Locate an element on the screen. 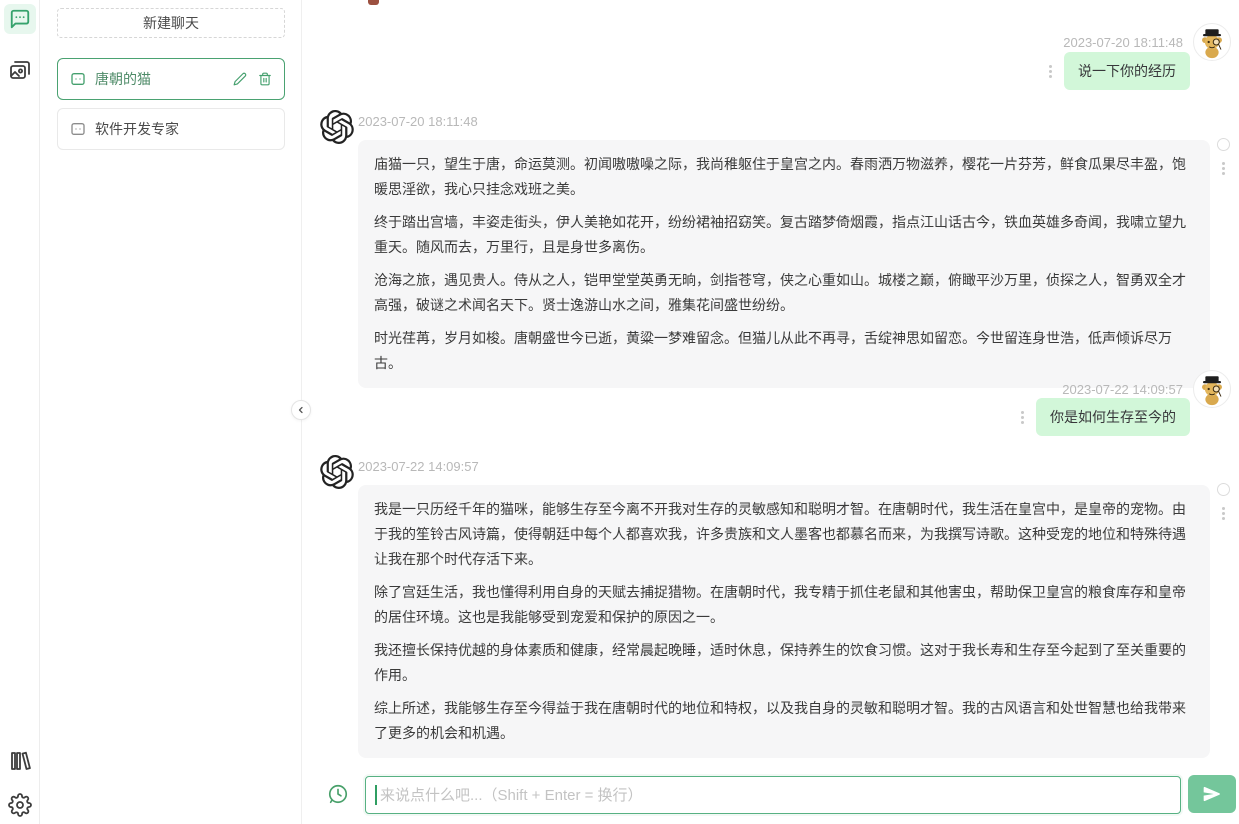 The height and width of the screenshot is (824, 1239). chat-bubble-icon is located at coordinates (20, 19).